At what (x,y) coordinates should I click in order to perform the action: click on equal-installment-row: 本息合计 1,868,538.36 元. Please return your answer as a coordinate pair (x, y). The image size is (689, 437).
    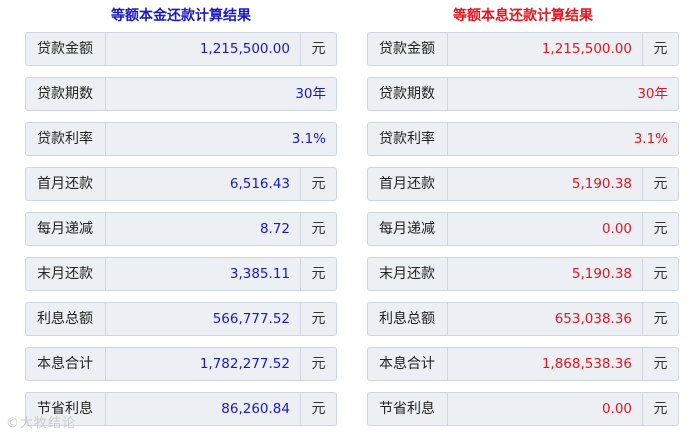
    Looking at the image, I should click on (523, 364).